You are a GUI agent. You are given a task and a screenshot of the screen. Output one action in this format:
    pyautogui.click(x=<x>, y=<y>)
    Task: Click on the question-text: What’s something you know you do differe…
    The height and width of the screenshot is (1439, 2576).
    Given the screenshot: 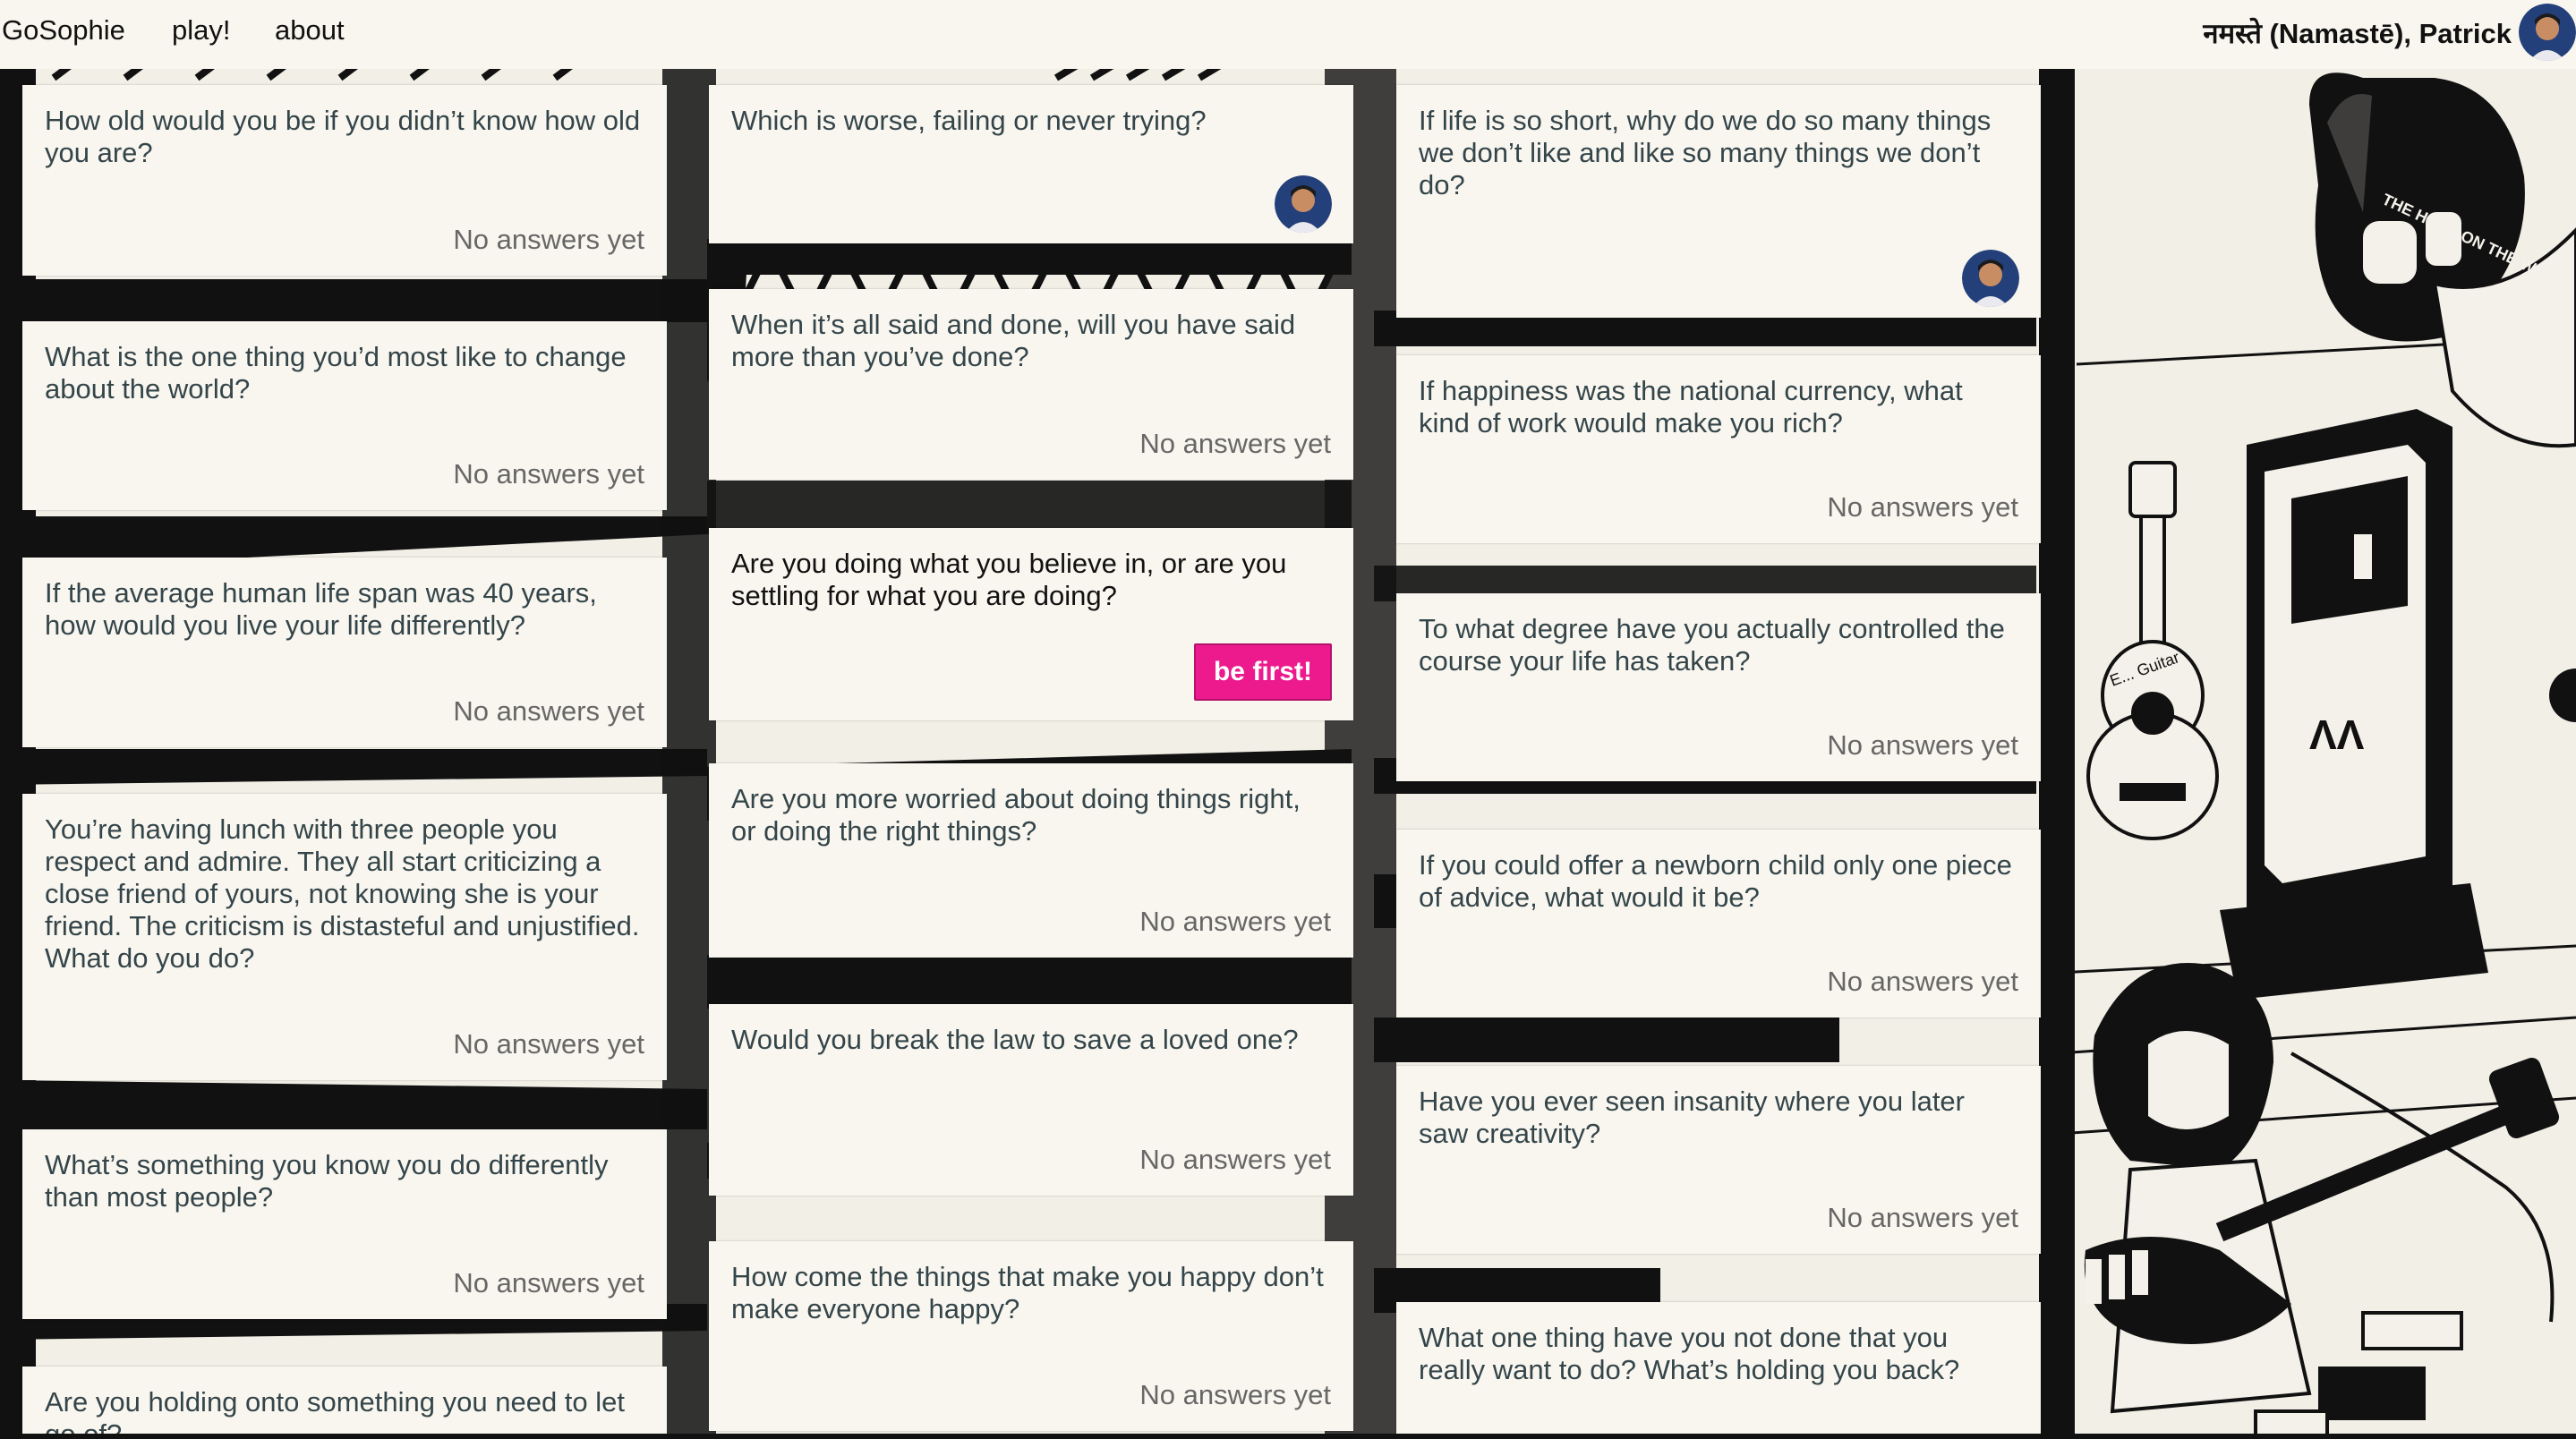 What is the action you would take?
    pyautogui.click(x=327, y=1181)
    